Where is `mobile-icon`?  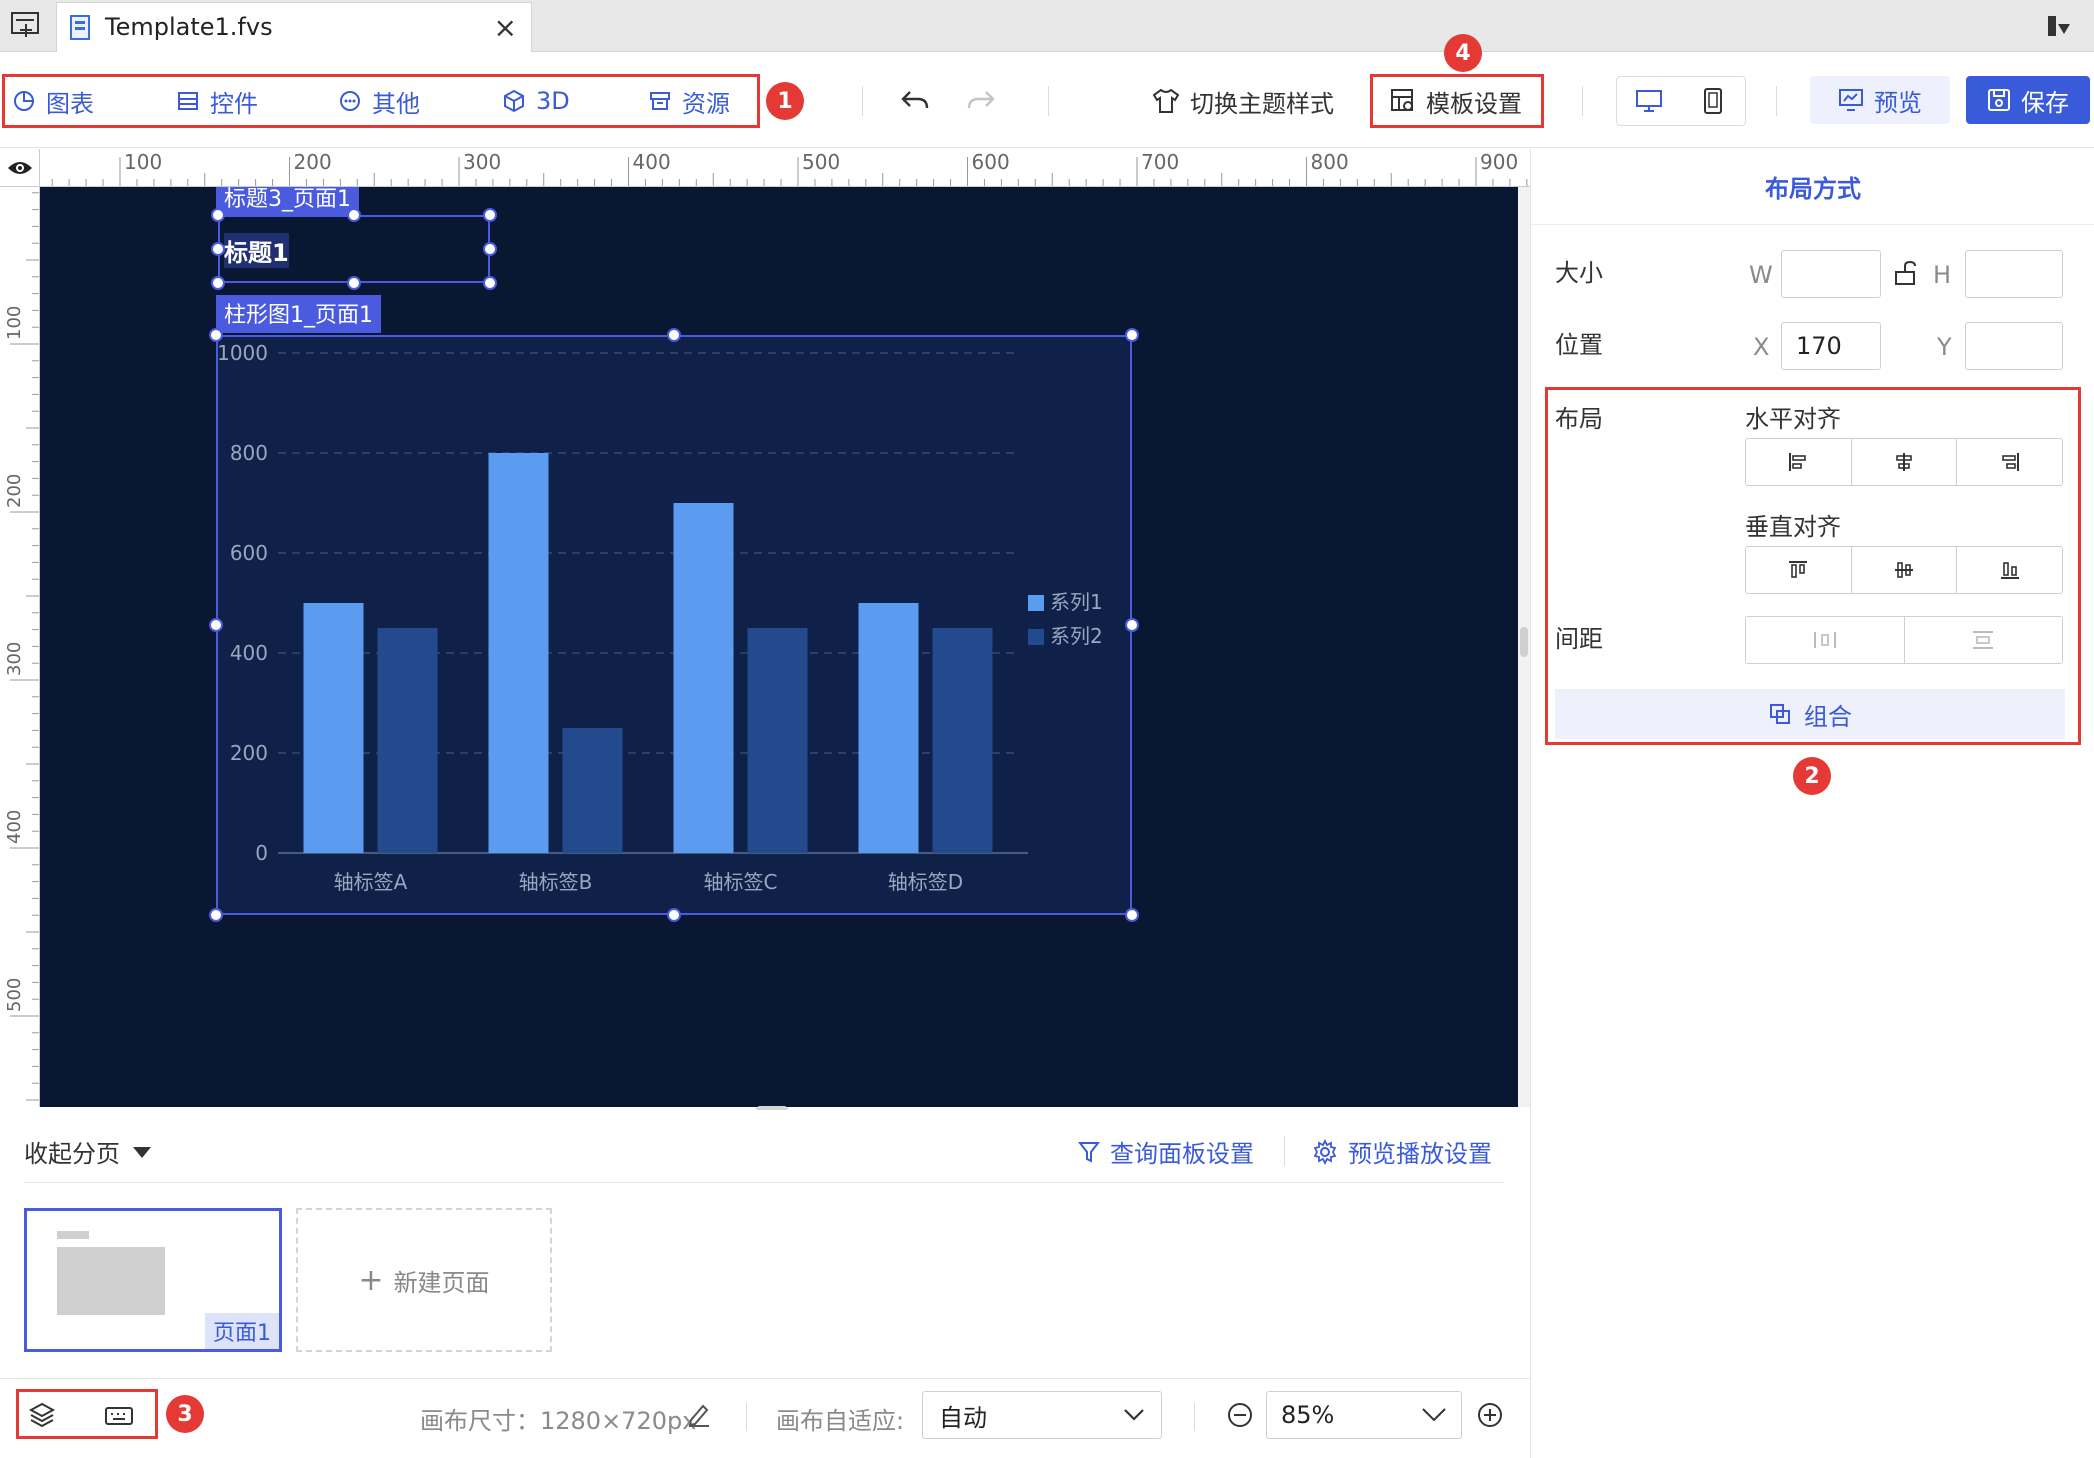 mobile-icon is located at coordinates (1713, 101).